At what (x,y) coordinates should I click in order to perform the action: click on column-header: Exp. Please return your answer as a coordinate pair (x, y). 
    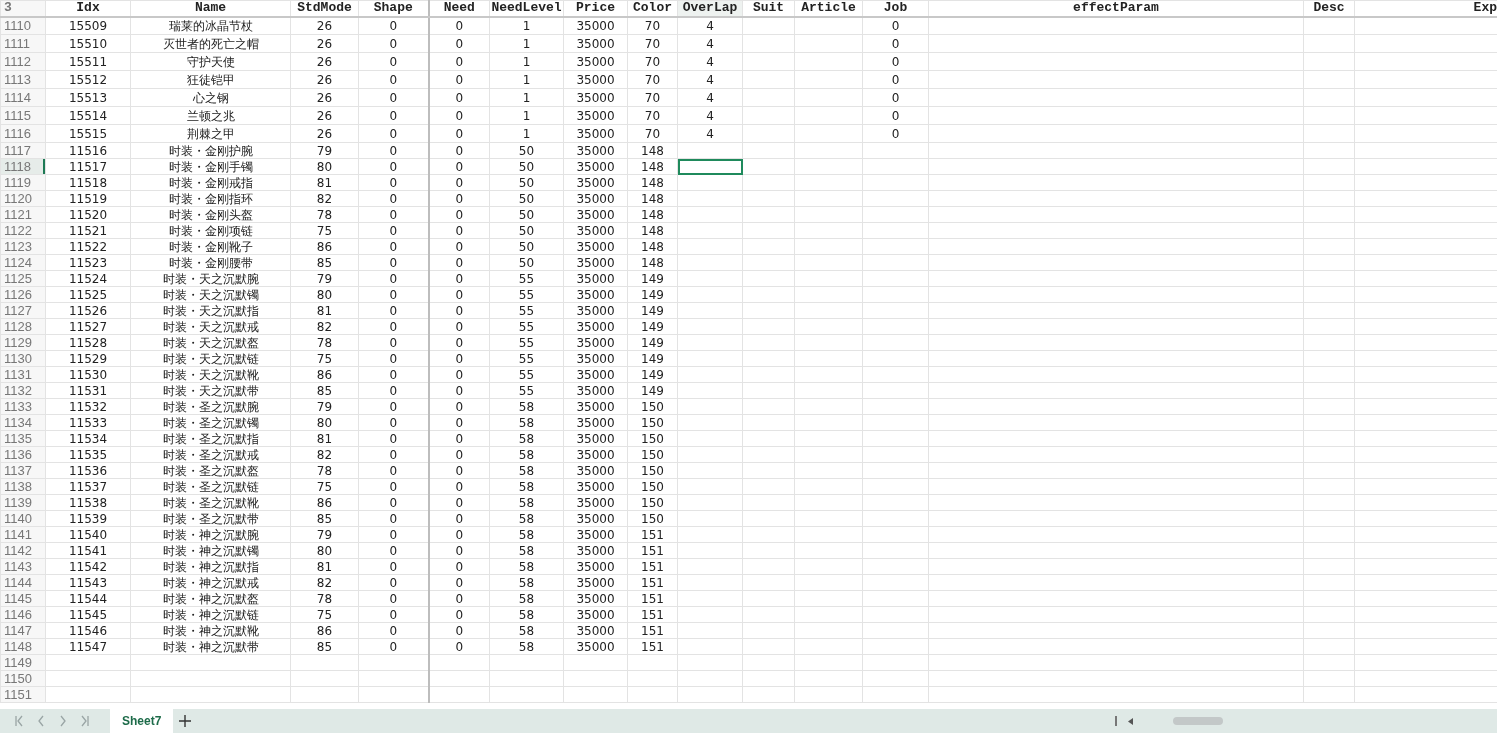
    Looking at the image, I should click on (1425, 8).